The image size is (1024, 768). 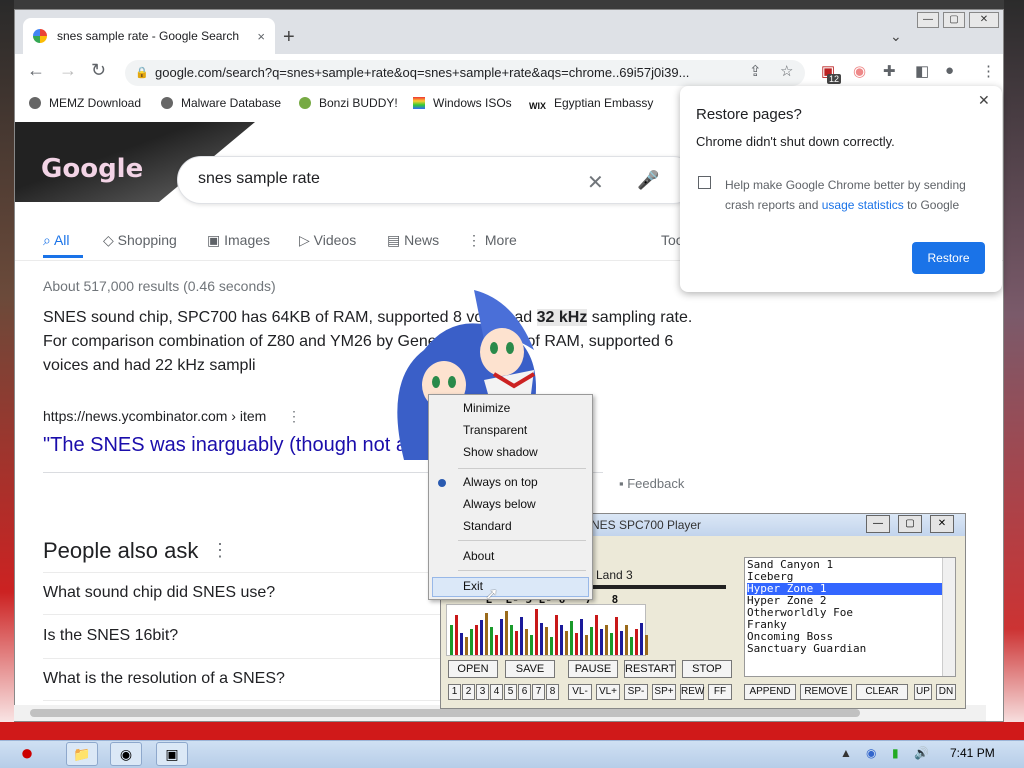 What do you see at coordinates (984, 100) in the screenshot?
I see `close-icon: ✕` at bounding box center [984, 100].